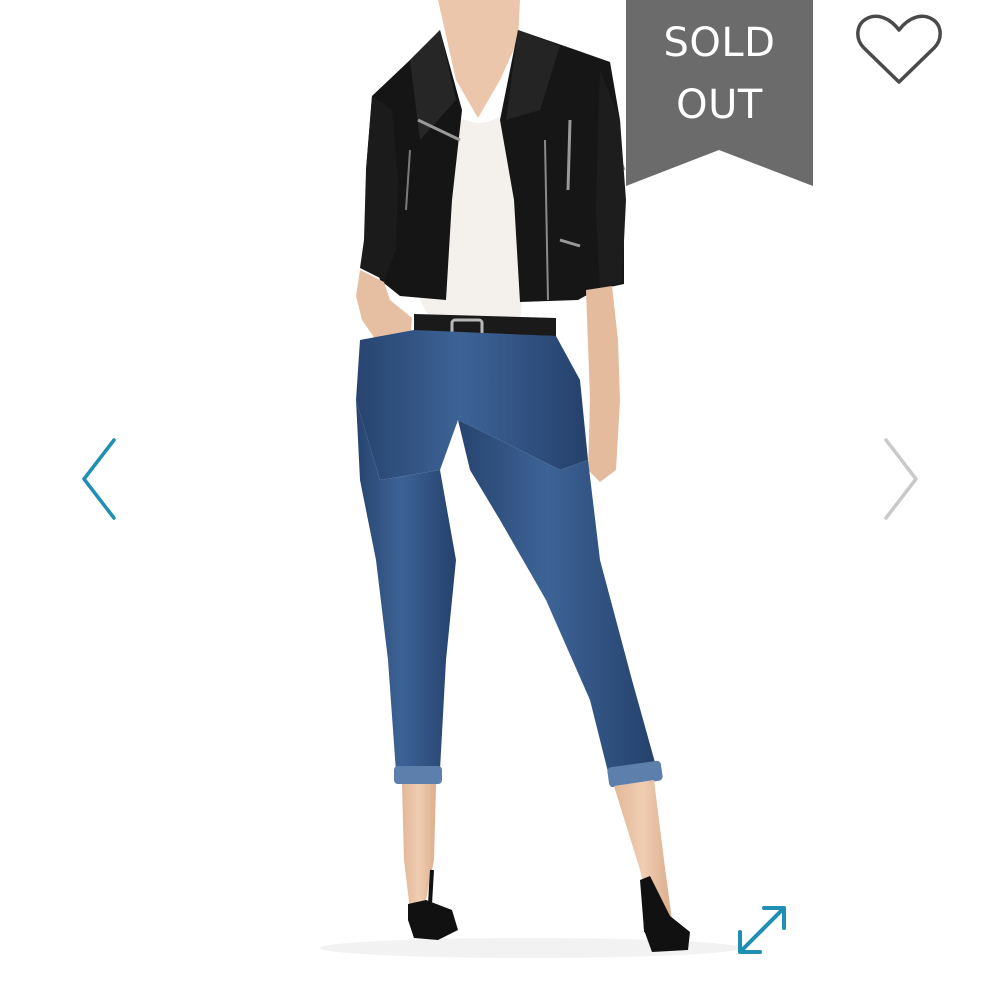  What do you see at coordinates (719, 74) in the screenshot?
I see `sold-out-label: SOLD OUT` at bounding box center [719, 74].